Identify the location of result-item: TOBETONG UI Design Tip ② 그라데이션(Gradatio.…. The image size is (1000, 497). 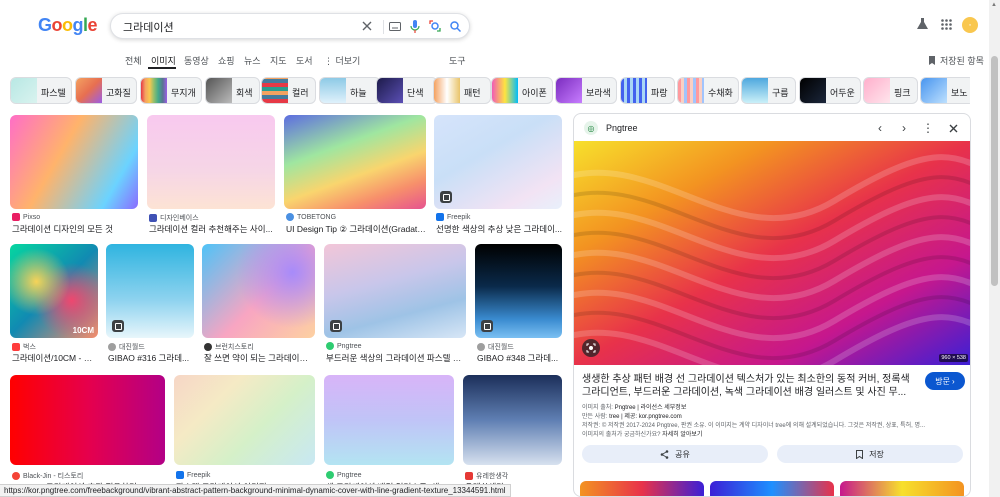
(355, 175).